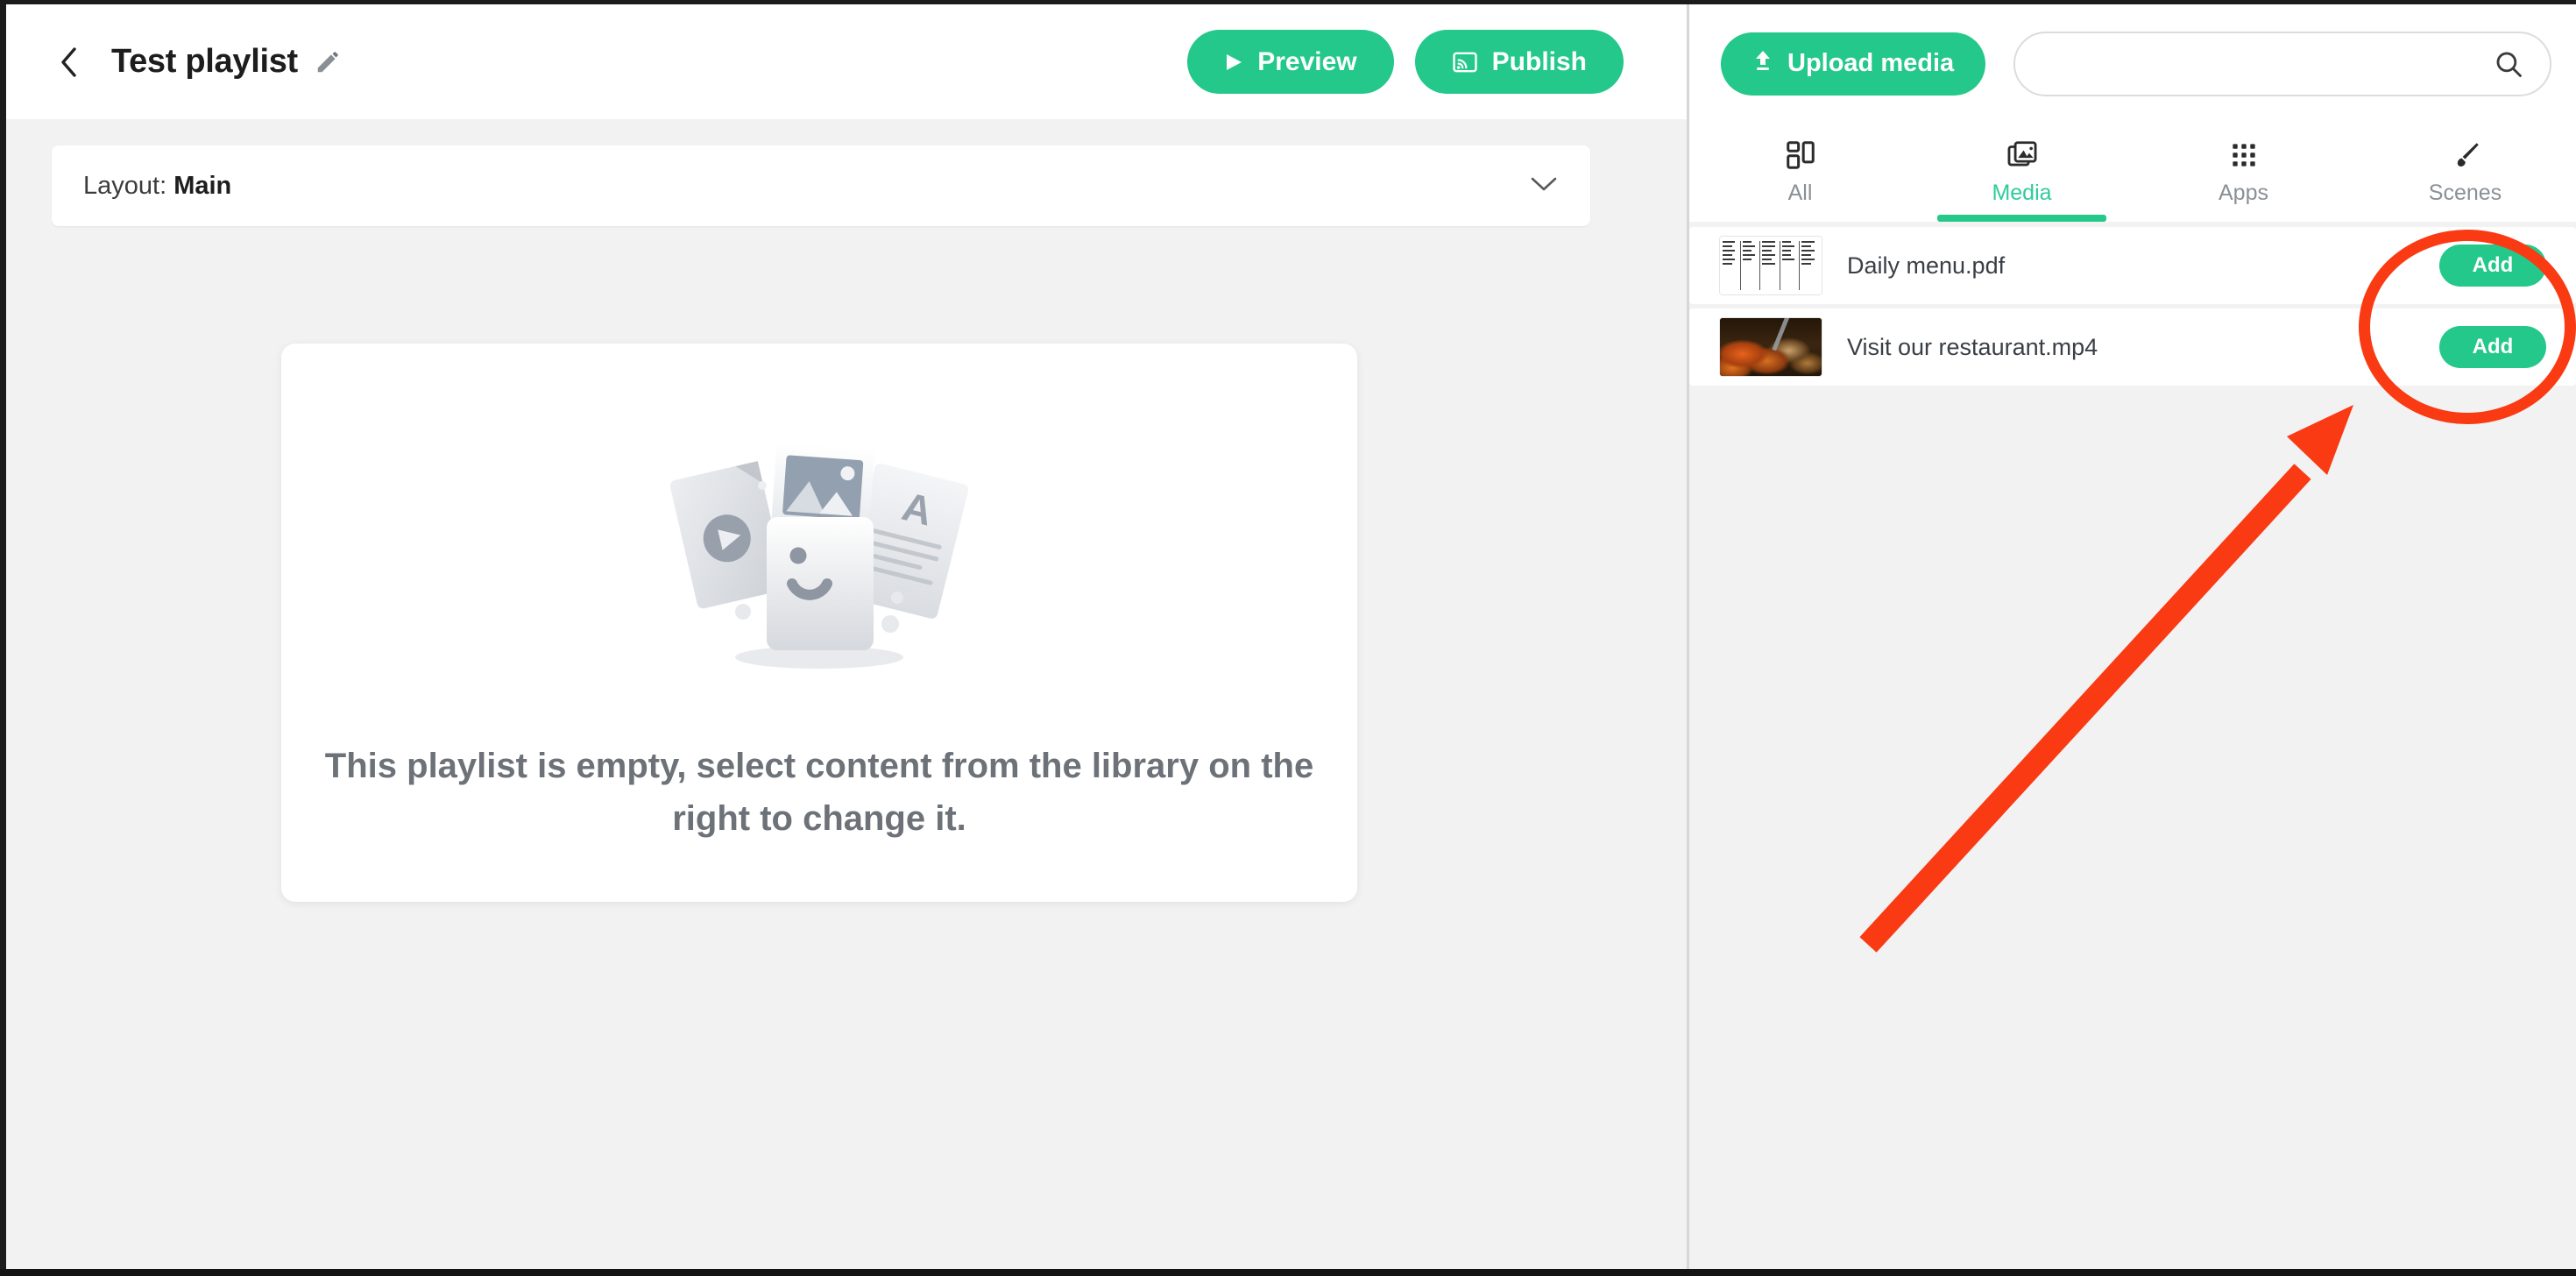 This screenshot has width=2576, height=1276. What do you see at coordinates (2268, 63) in the screenshot?
I see `search-input` at bounding box center [2268, 63].